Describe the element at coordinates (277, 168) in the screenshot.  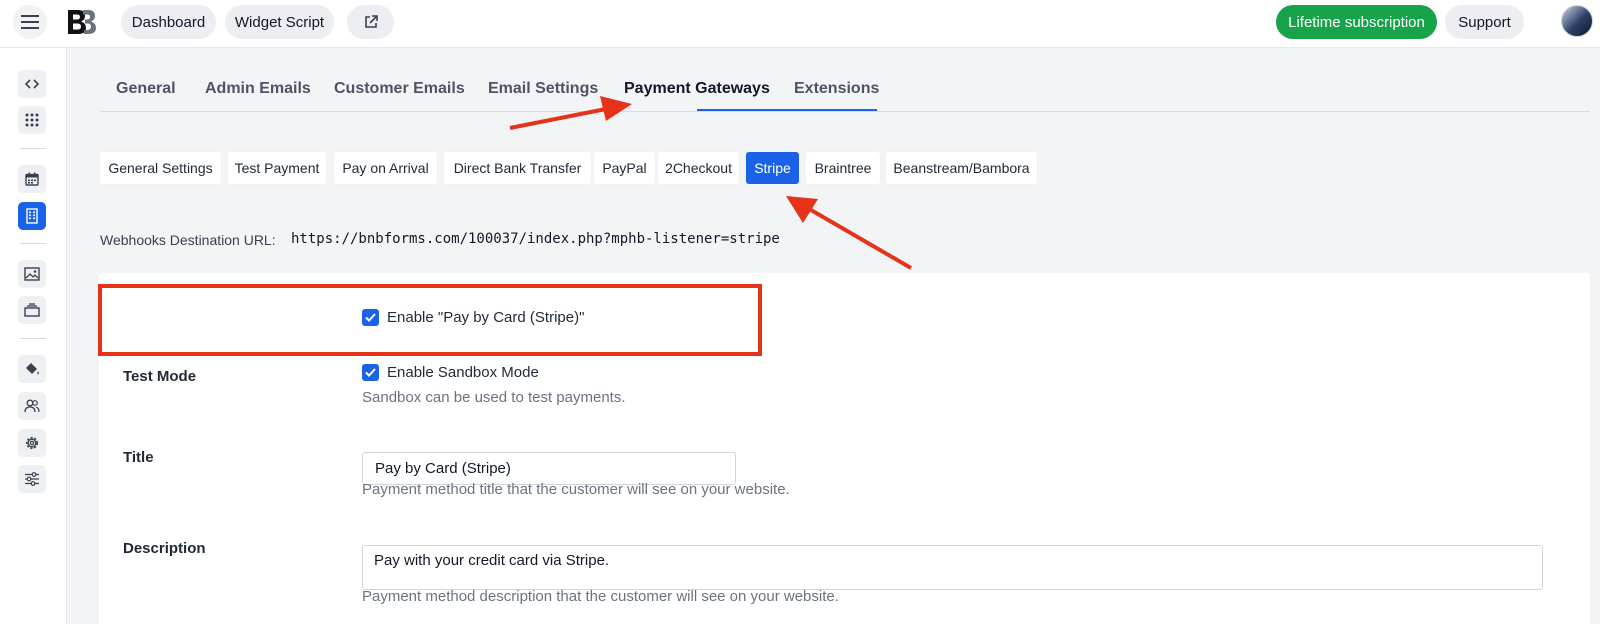
I see `subtab-test-payment: Test Payment` at that location.